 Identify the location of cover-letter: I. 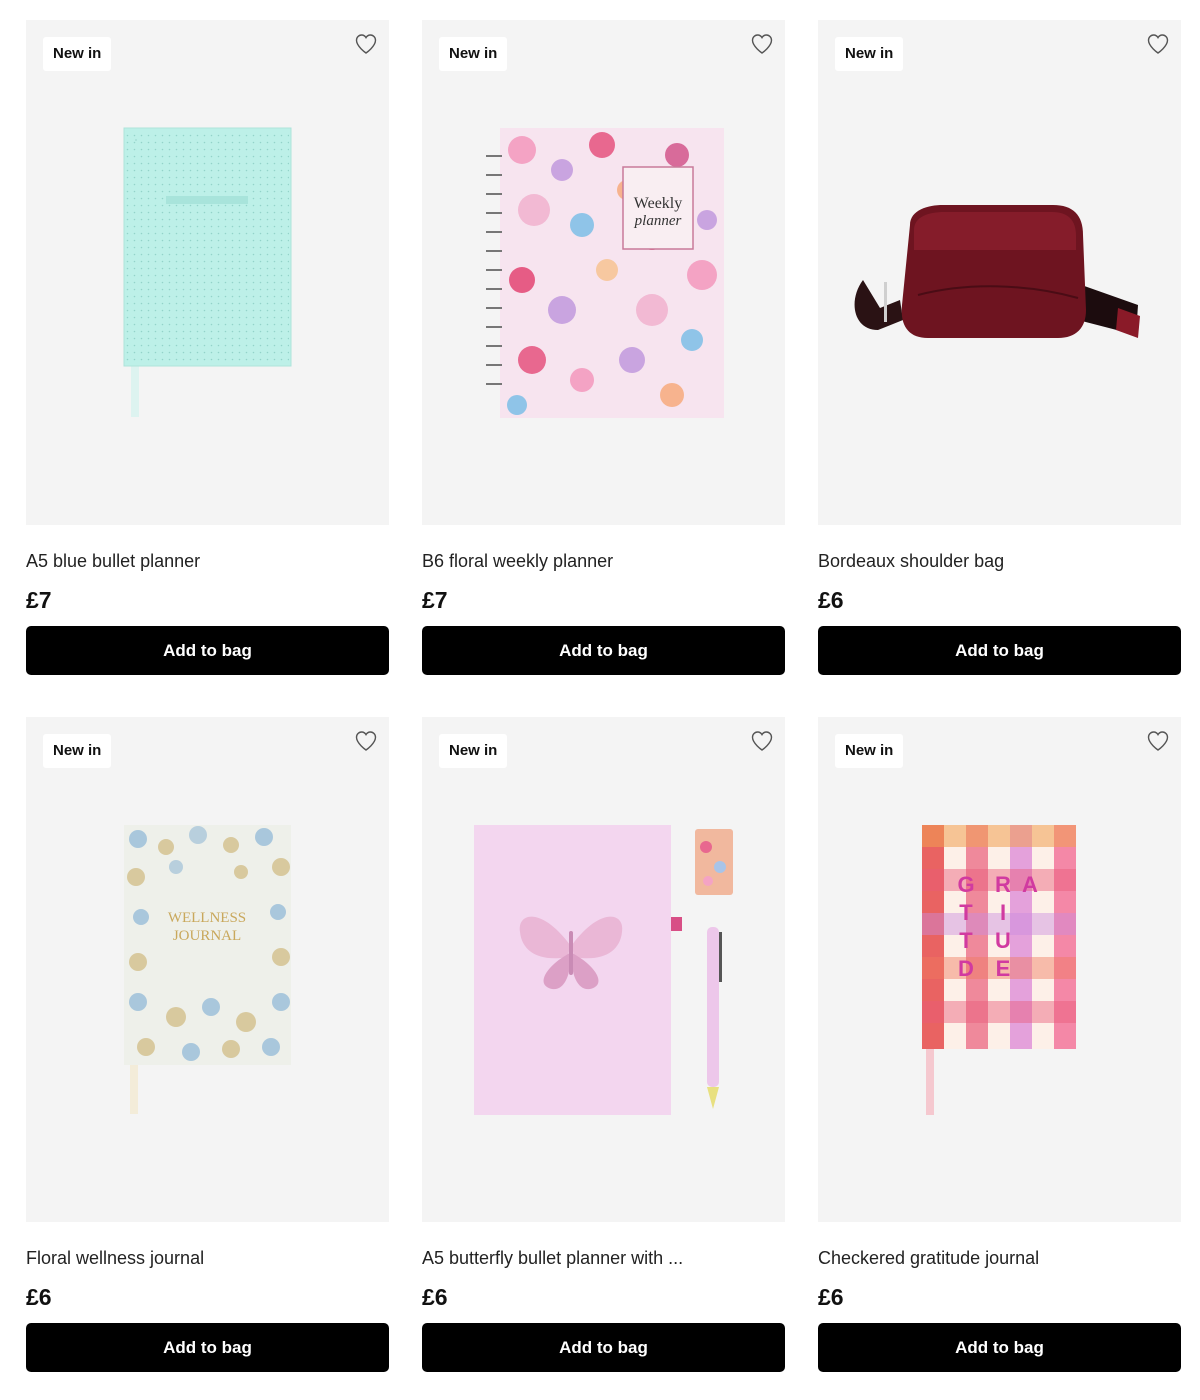
(1003, 912).